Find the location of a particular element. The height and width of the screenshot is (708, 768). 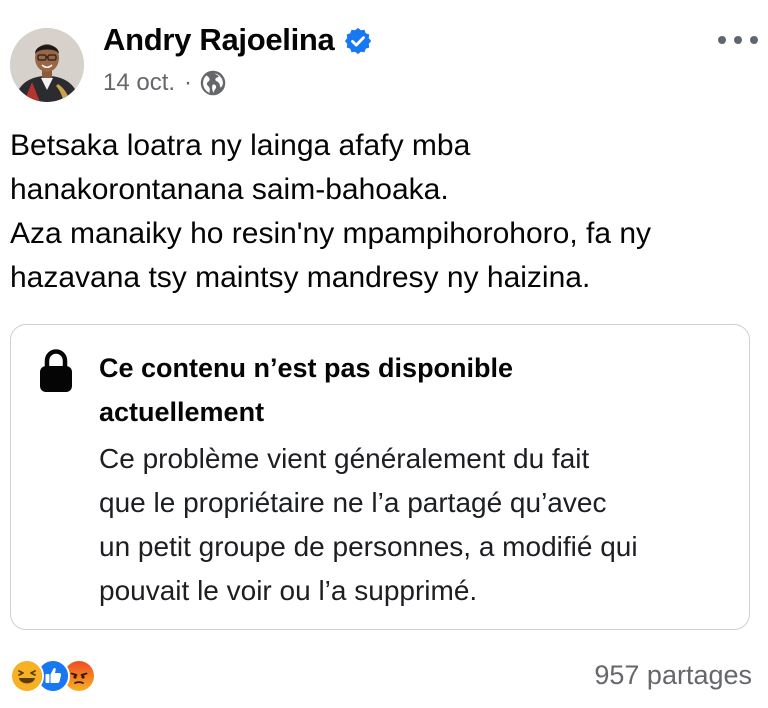

post-date: 14 oct. is located at coordinates (139, 83).